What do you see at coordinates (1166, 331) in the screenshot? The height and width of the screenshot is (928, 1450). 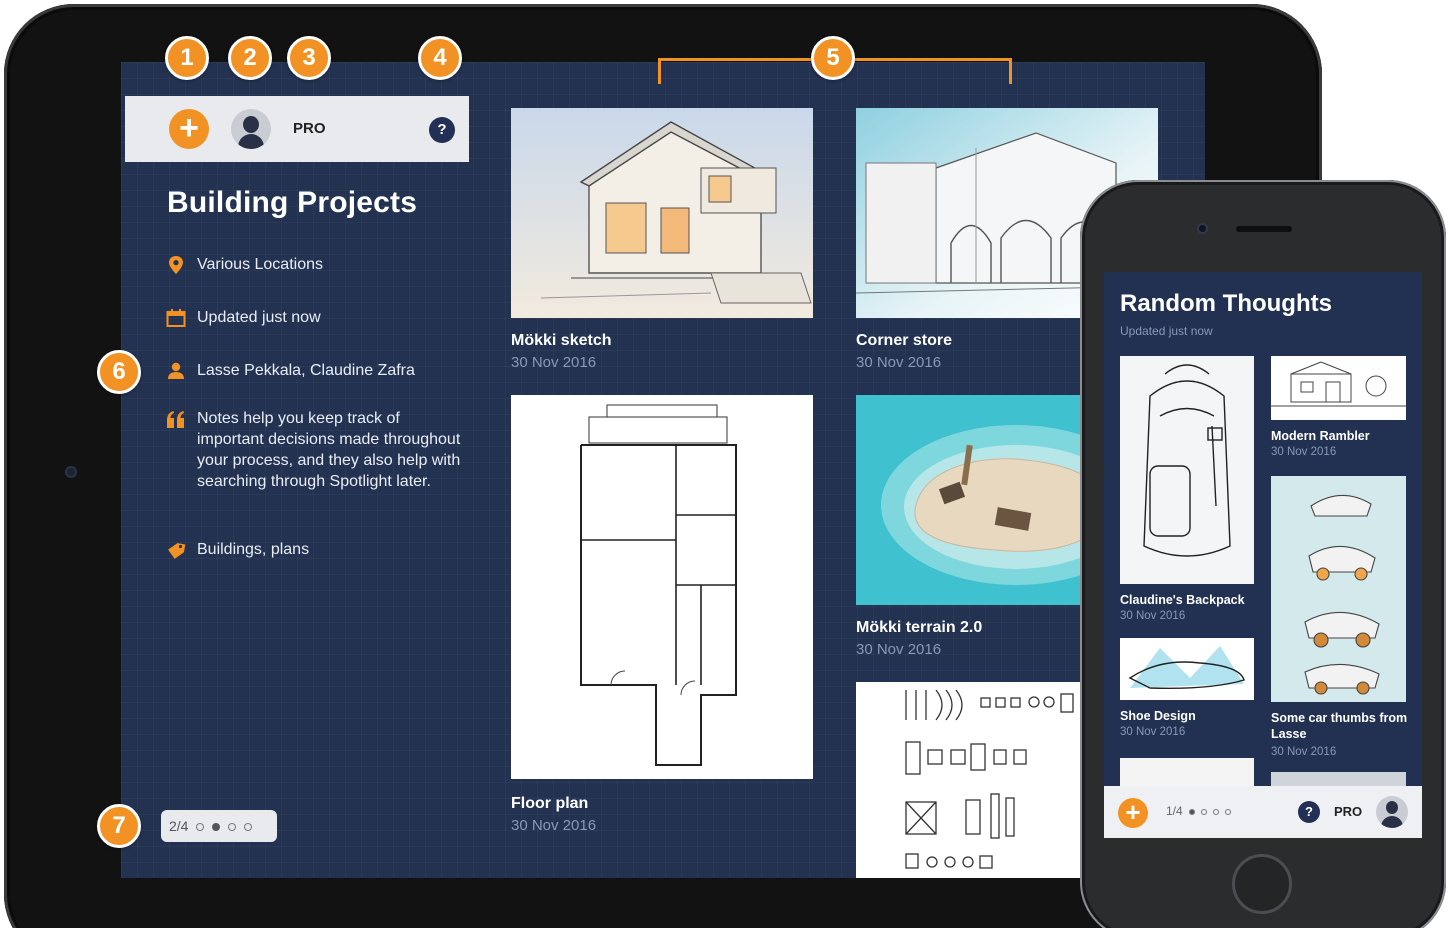 I see `phone-project-updated: Updated just now` at bounding box center [1166, 331].